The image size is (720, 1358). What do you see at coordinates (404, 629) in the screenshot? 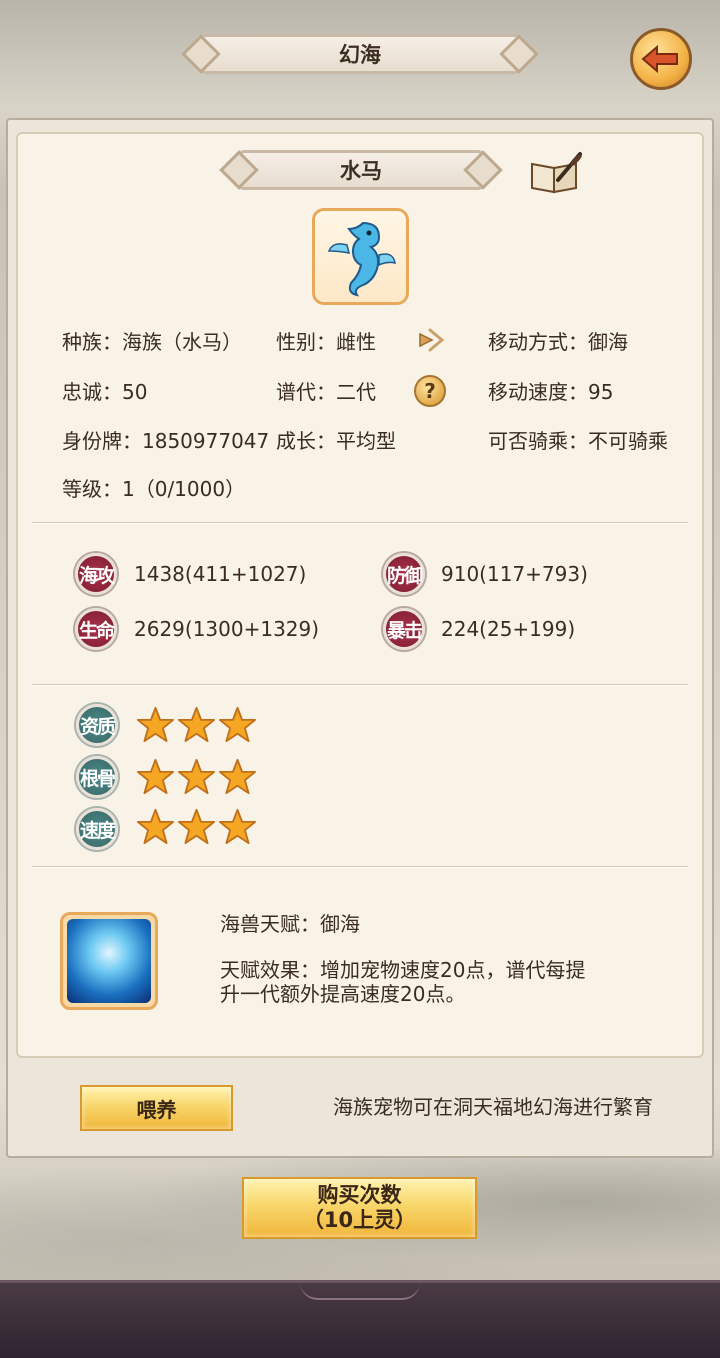
I see `stat-badge-crit: 暴击` at bounding box center [404, 629].